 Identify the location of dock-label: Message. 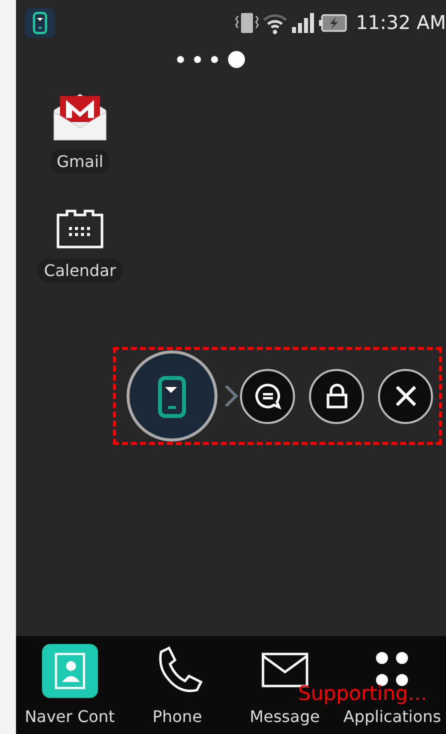
(285, 717).